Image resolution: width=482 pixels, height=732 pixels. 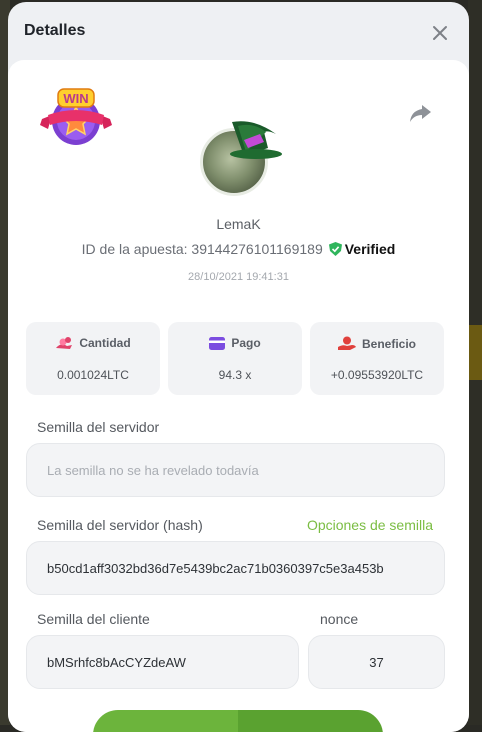 I want to click on bet-id: ID de la apuesta: 39144276101169189, so click(x=202, y=249).